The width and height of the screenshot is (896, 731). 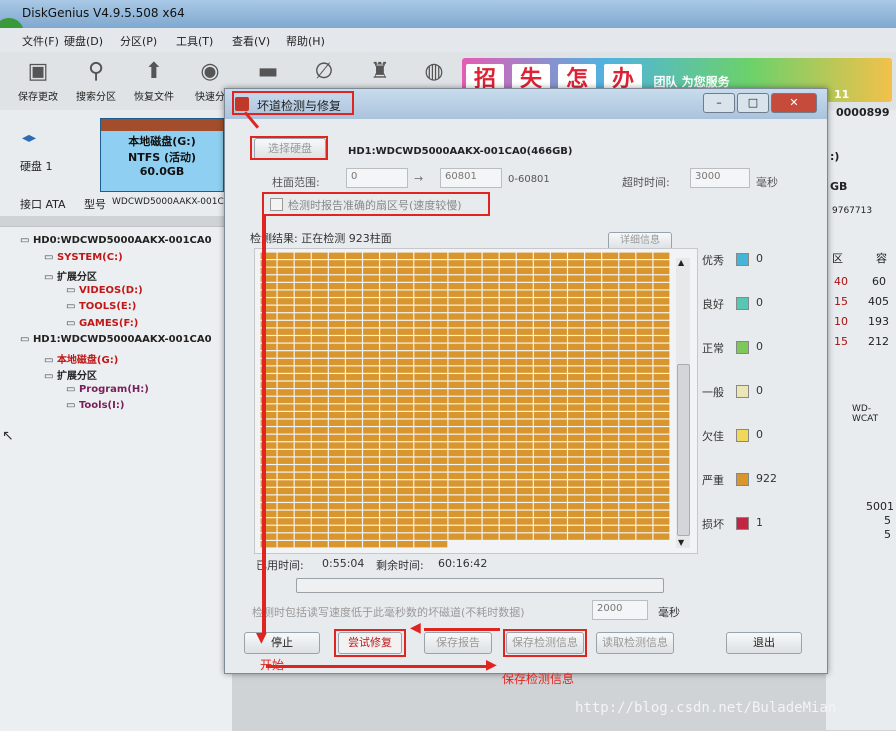 I want to click on tree-node: ▭ HD0:WDCWD5000AAKX-001CA0, so click(x=116, y=240).